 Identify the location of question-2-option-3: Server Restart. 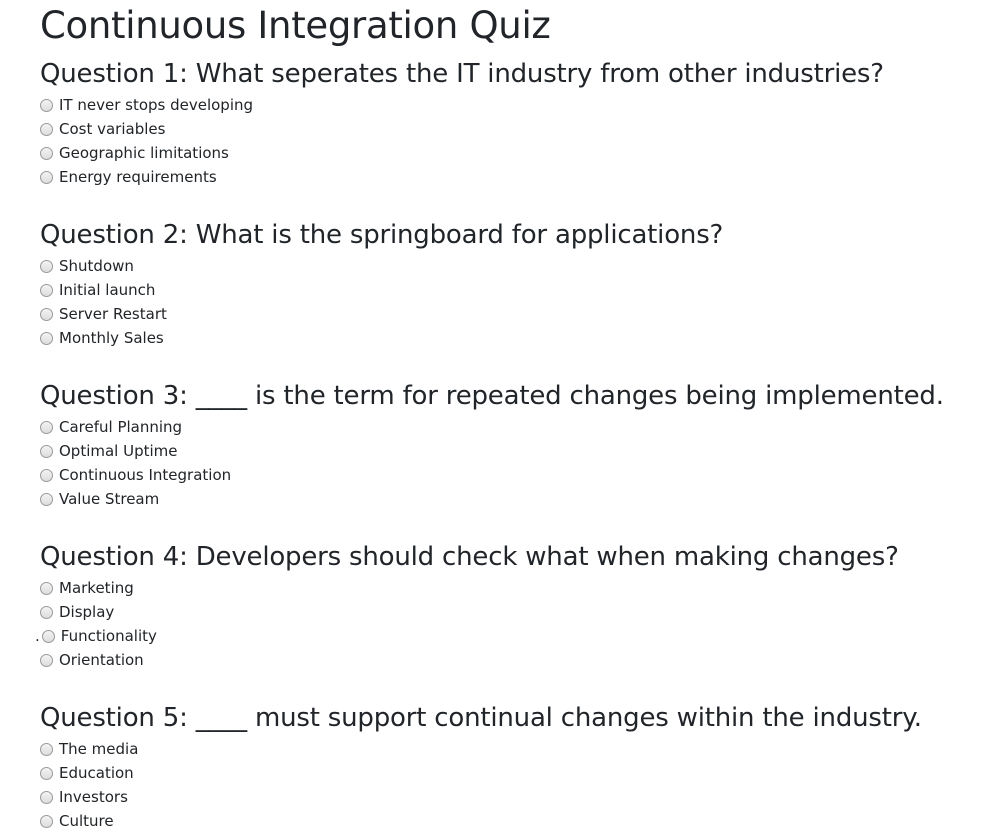
(520, 314).